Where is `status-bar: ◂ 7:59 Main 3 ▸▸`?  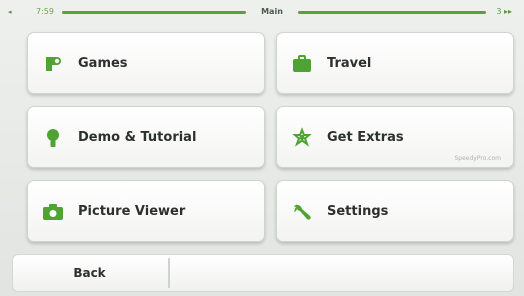
status-bar: ◂ 7:59 Main 3 ▸▸ is located at coordinates (262, 13).